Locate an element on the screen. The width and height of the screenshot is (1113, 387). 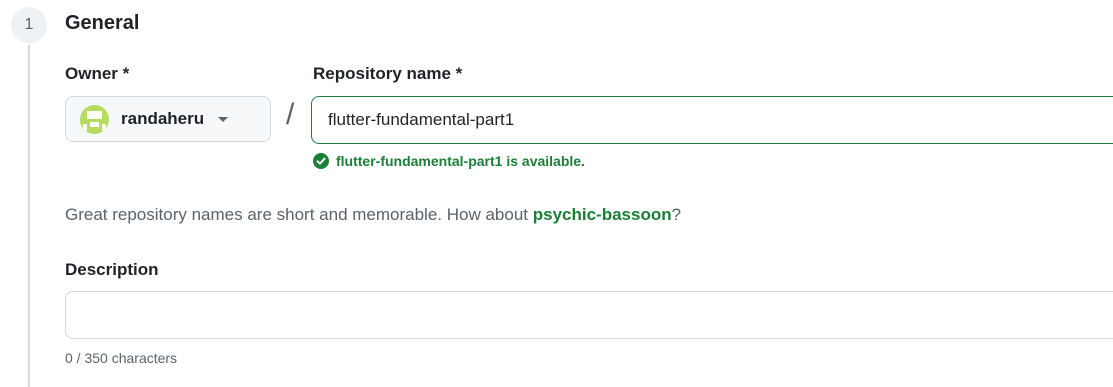
description-input is located at coordinates (589, 315).